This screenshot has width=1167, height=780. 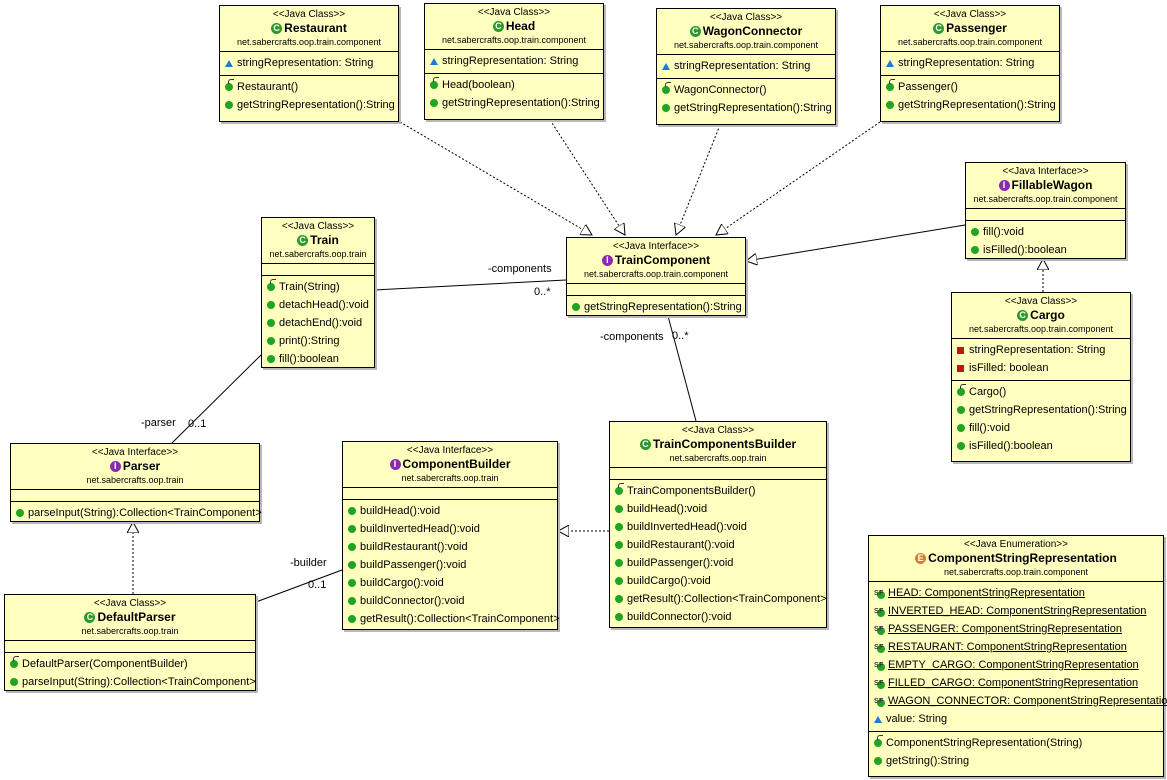 What do you see at coordinates (318, 323) in the screenshot?
I see `method-row: detachEnd():void` at bounding box center [318, 323].